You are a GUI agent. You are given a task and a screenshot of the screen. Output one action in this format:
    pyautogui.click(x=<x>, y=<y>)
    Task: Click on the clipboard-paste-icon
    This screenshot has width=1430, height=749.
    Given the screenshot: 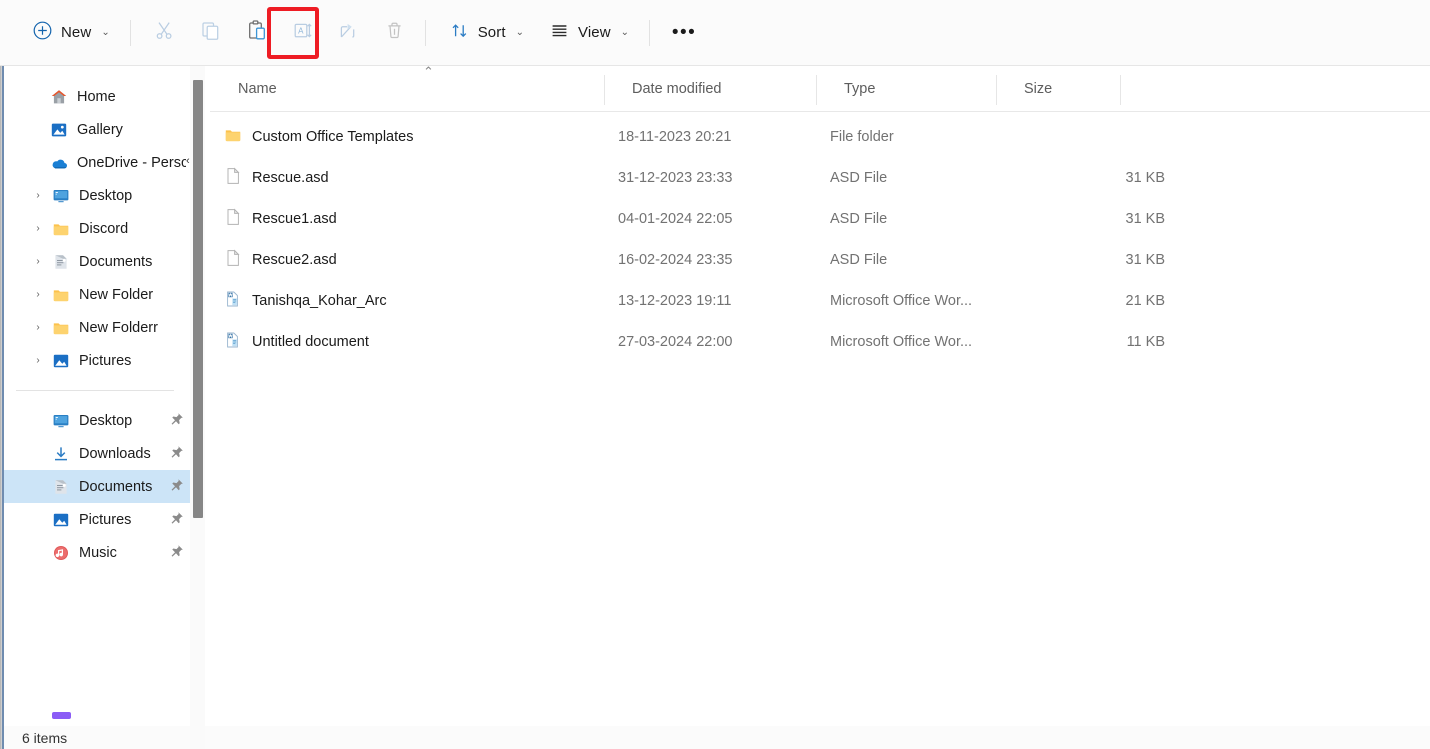 What is the action you would take?
    pyautogui.click(x=257, y=32)
    